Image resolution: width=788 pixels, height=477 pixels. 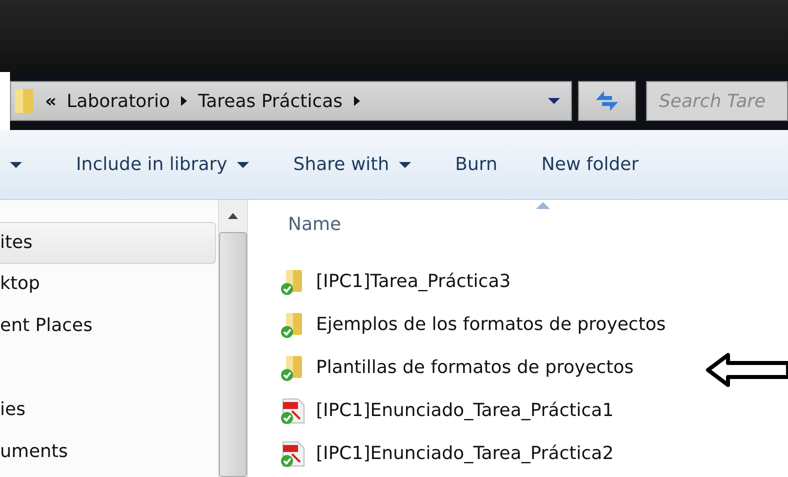 What do you see at coordinates (413, 281) in the screenshot?
I see `file-name: [IPC1]Tarea_Práctica3` at bounding box center [413, 281].